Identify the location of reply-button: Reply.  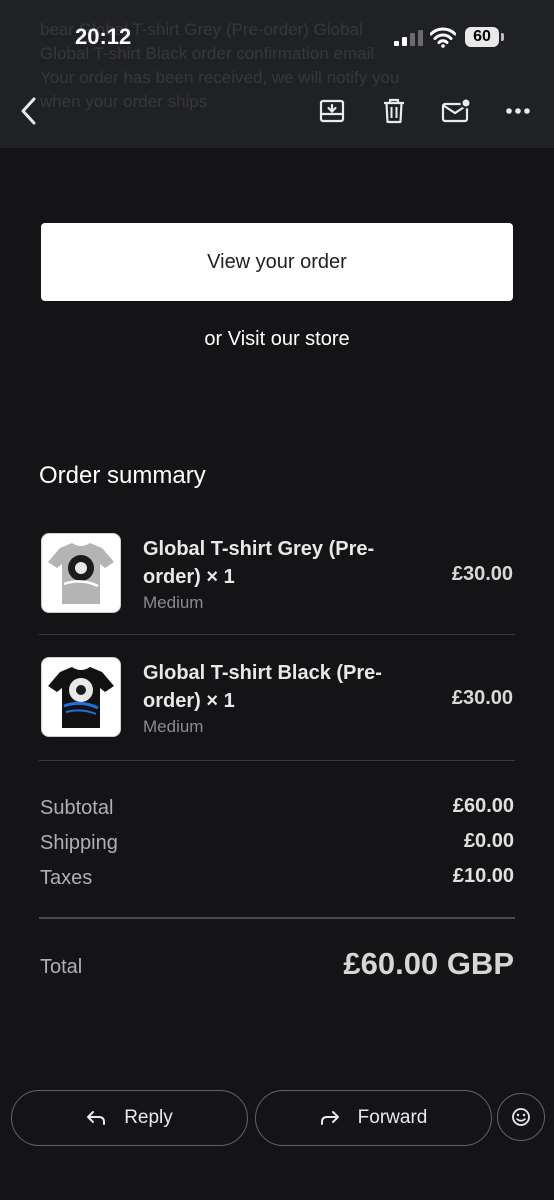
(129, 1118).